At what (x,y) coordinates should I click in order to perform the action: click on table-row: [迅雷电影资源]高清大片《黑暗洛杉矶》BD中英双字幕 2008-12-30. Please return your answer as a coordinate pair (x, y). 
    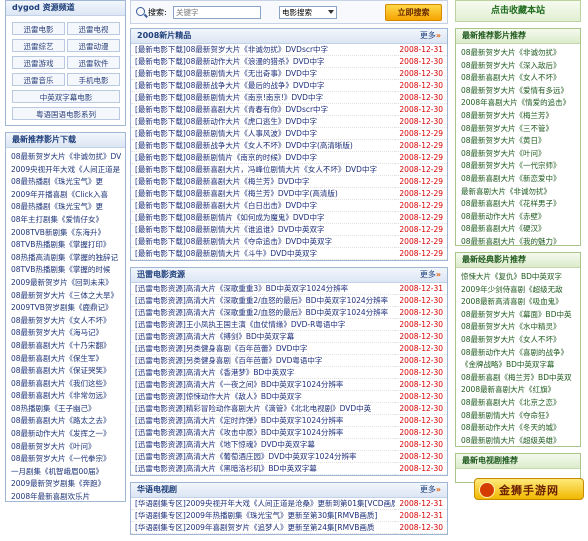
    Looking at the image, I should click on (289, 468).